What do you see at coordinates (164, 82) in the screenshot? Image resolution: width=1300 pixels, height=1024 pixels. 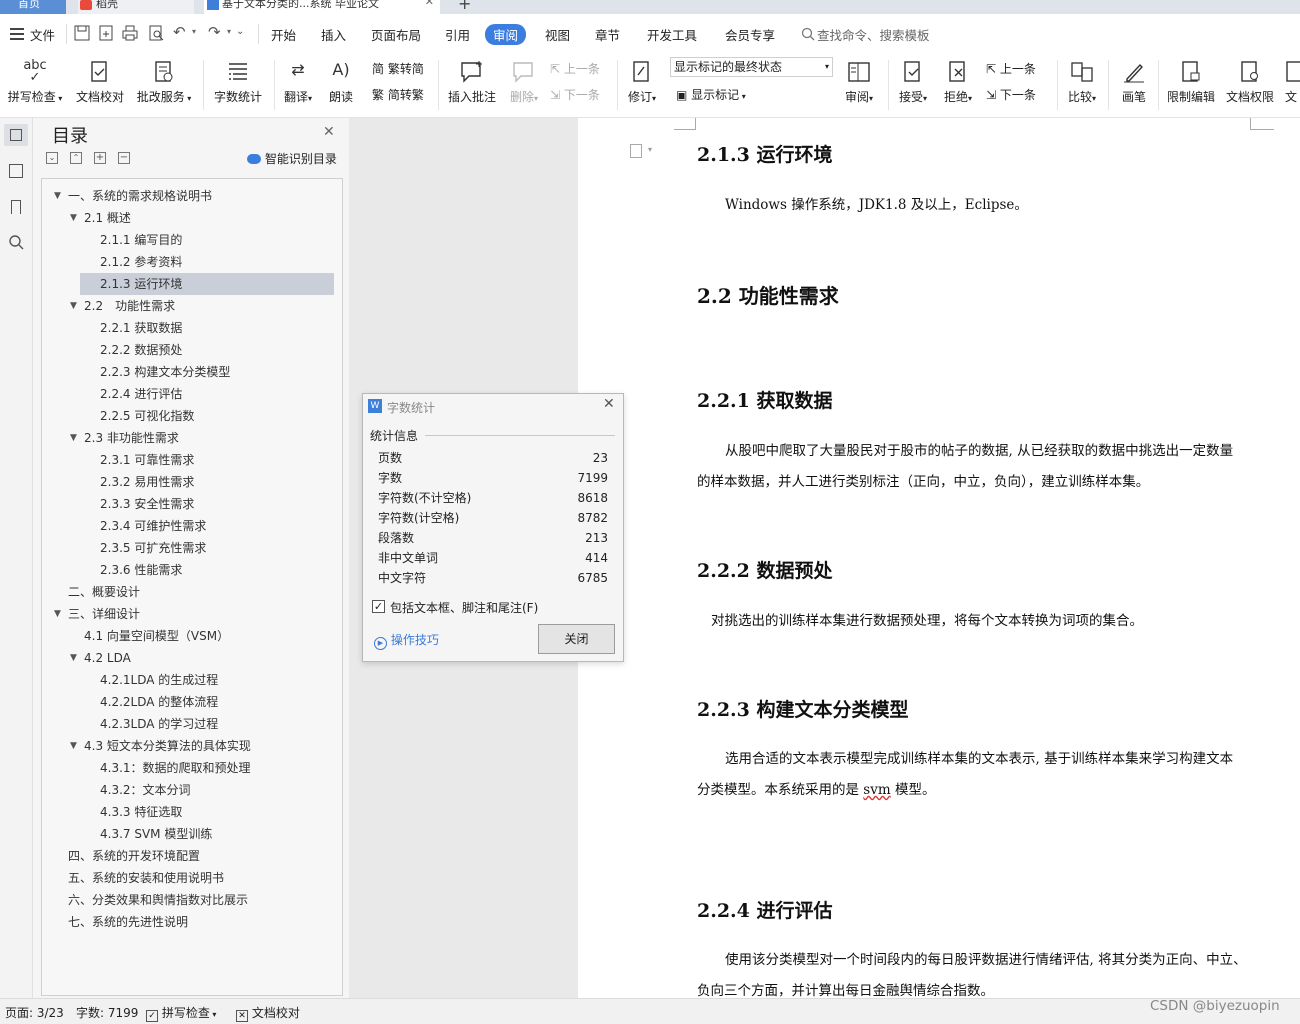 I see `correction-service-button: 批改服务 ▾` at bounding box center [164, 82].